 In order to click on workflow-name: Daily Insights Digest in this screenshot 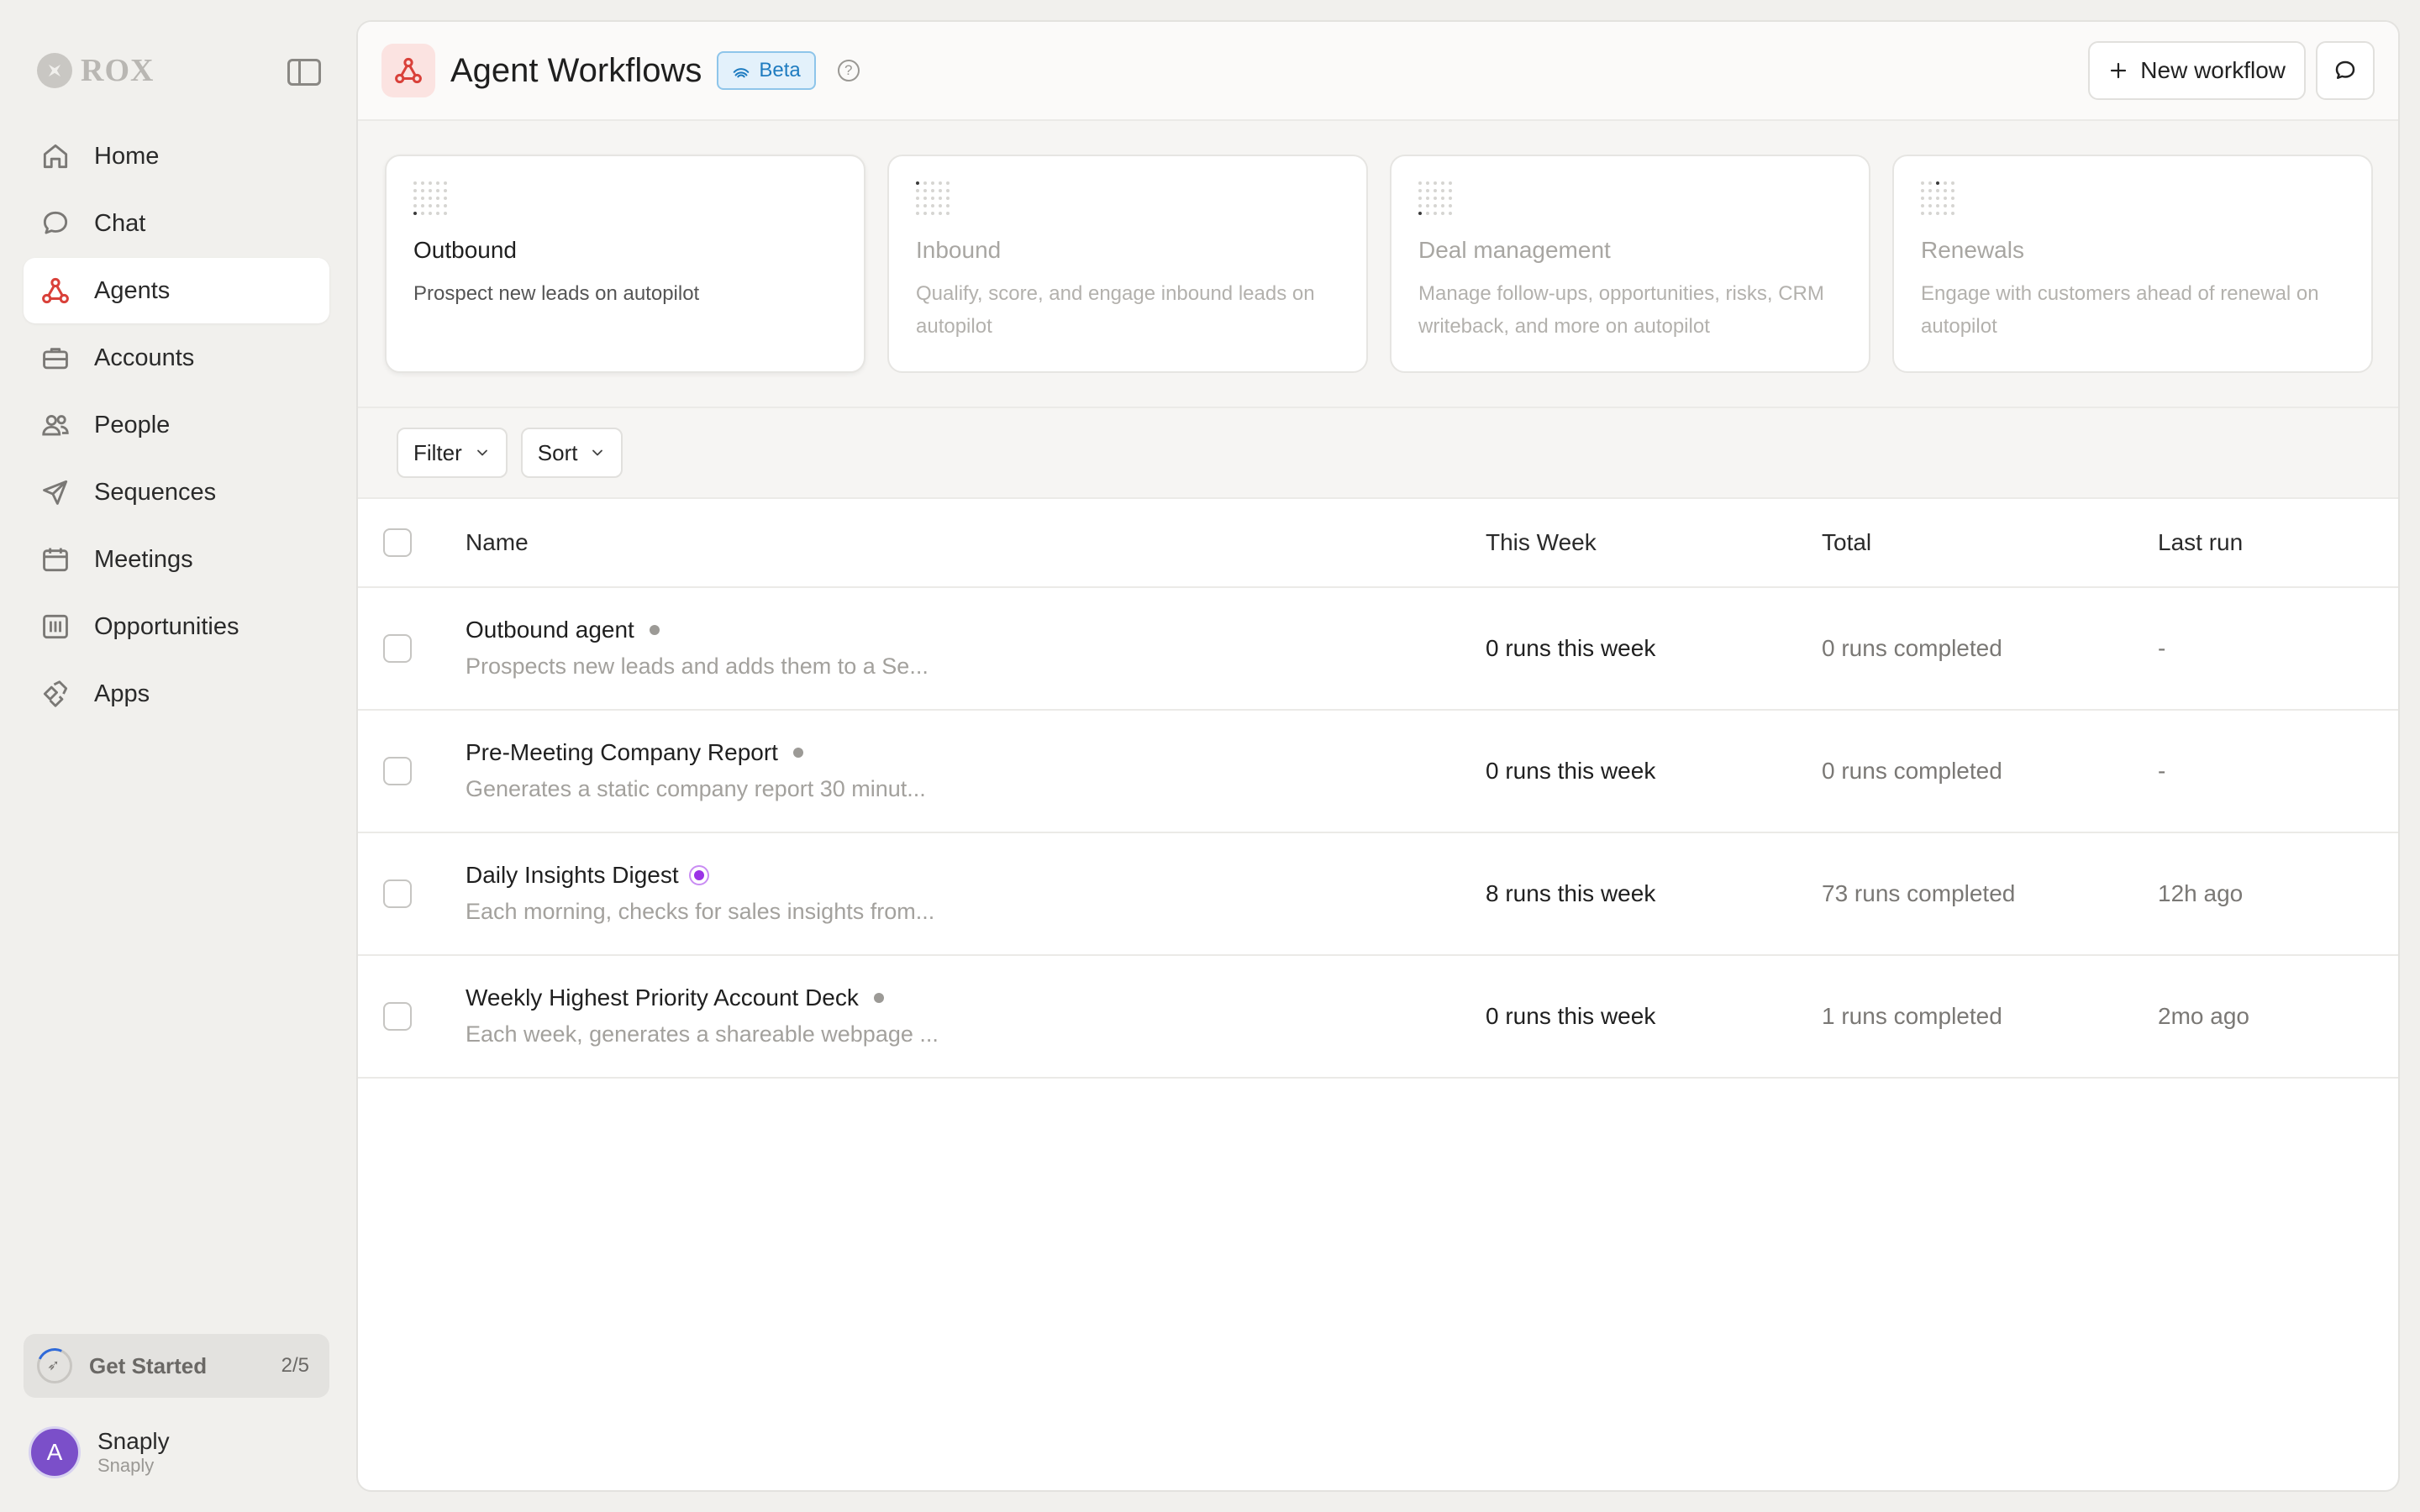, I will do `click(572, 875)`.